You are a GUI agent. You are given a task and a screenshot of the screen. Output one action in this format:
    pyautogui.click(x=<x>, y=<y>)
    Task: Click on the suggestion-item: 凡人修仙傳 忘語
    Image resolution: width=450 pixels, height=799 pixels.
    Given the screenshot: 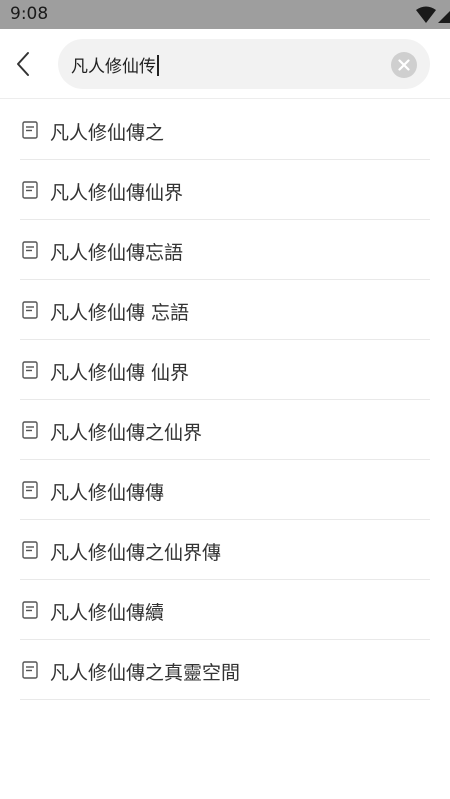 What is the action you would take?
    pyautogui.click(x=225, y=310)
    